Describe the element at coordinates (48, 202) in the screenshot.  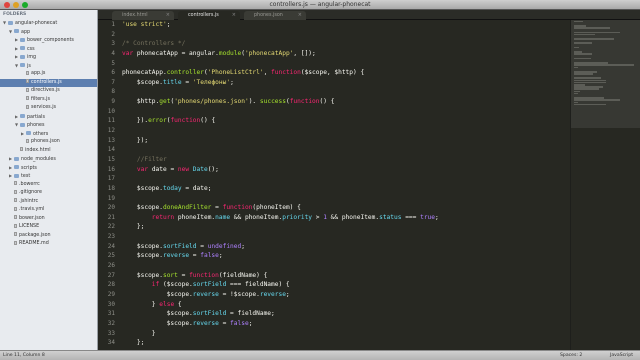
I see `sidebar-file: .jshintrc` at that location.